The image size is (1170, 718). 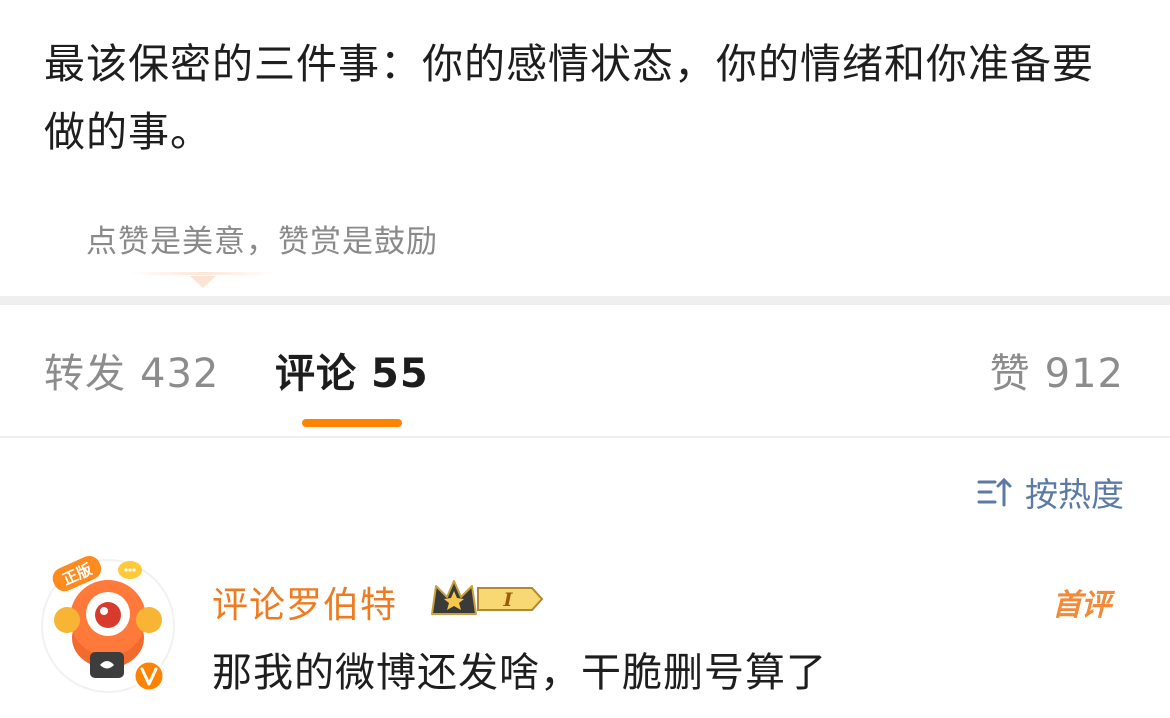 What do you see at coordinates (262, 238) in the screenshot?
I see `reward-prompt: 点赞是美意，赞赏是鼓励` at bounding box center [262, 238].